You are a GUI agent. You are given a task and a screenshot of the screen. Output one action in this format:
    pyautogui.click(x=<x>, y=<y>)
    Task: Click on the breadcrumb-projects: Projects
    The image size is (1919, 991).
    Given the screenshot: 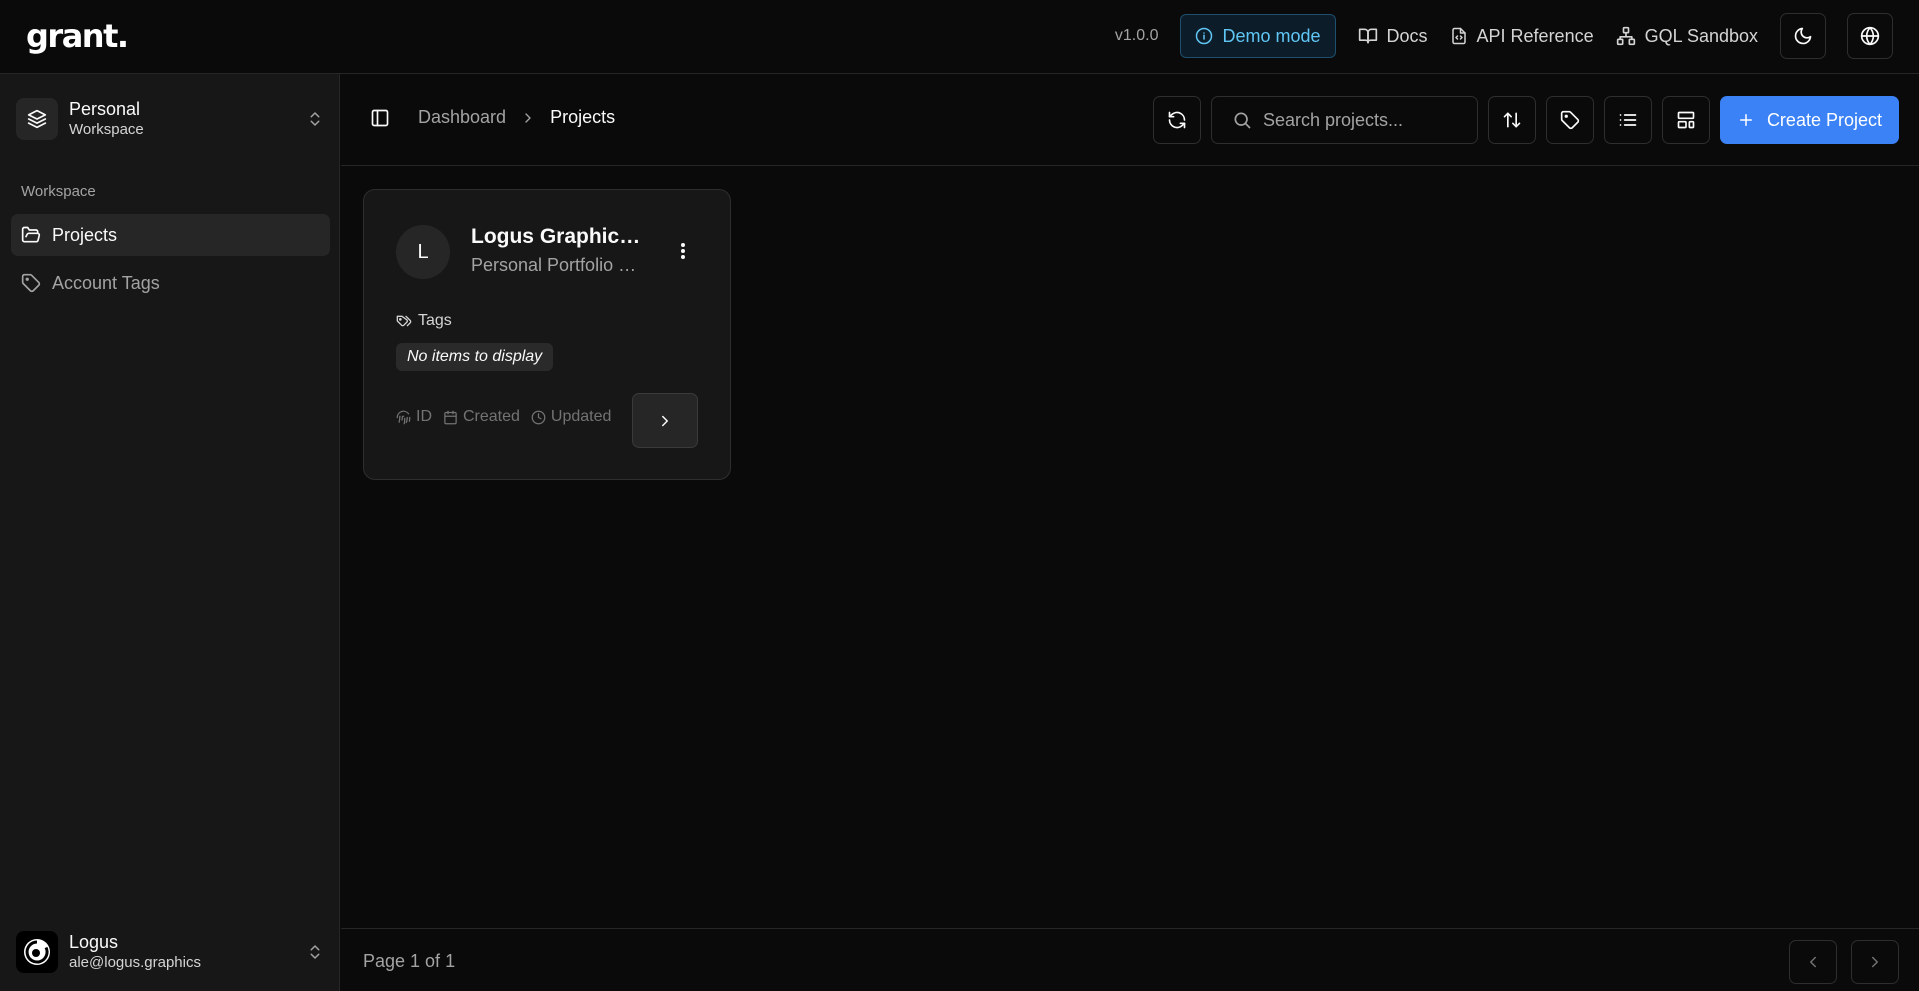 What is the action you would take?
    pyautogui.click(x=583, y=117)
    